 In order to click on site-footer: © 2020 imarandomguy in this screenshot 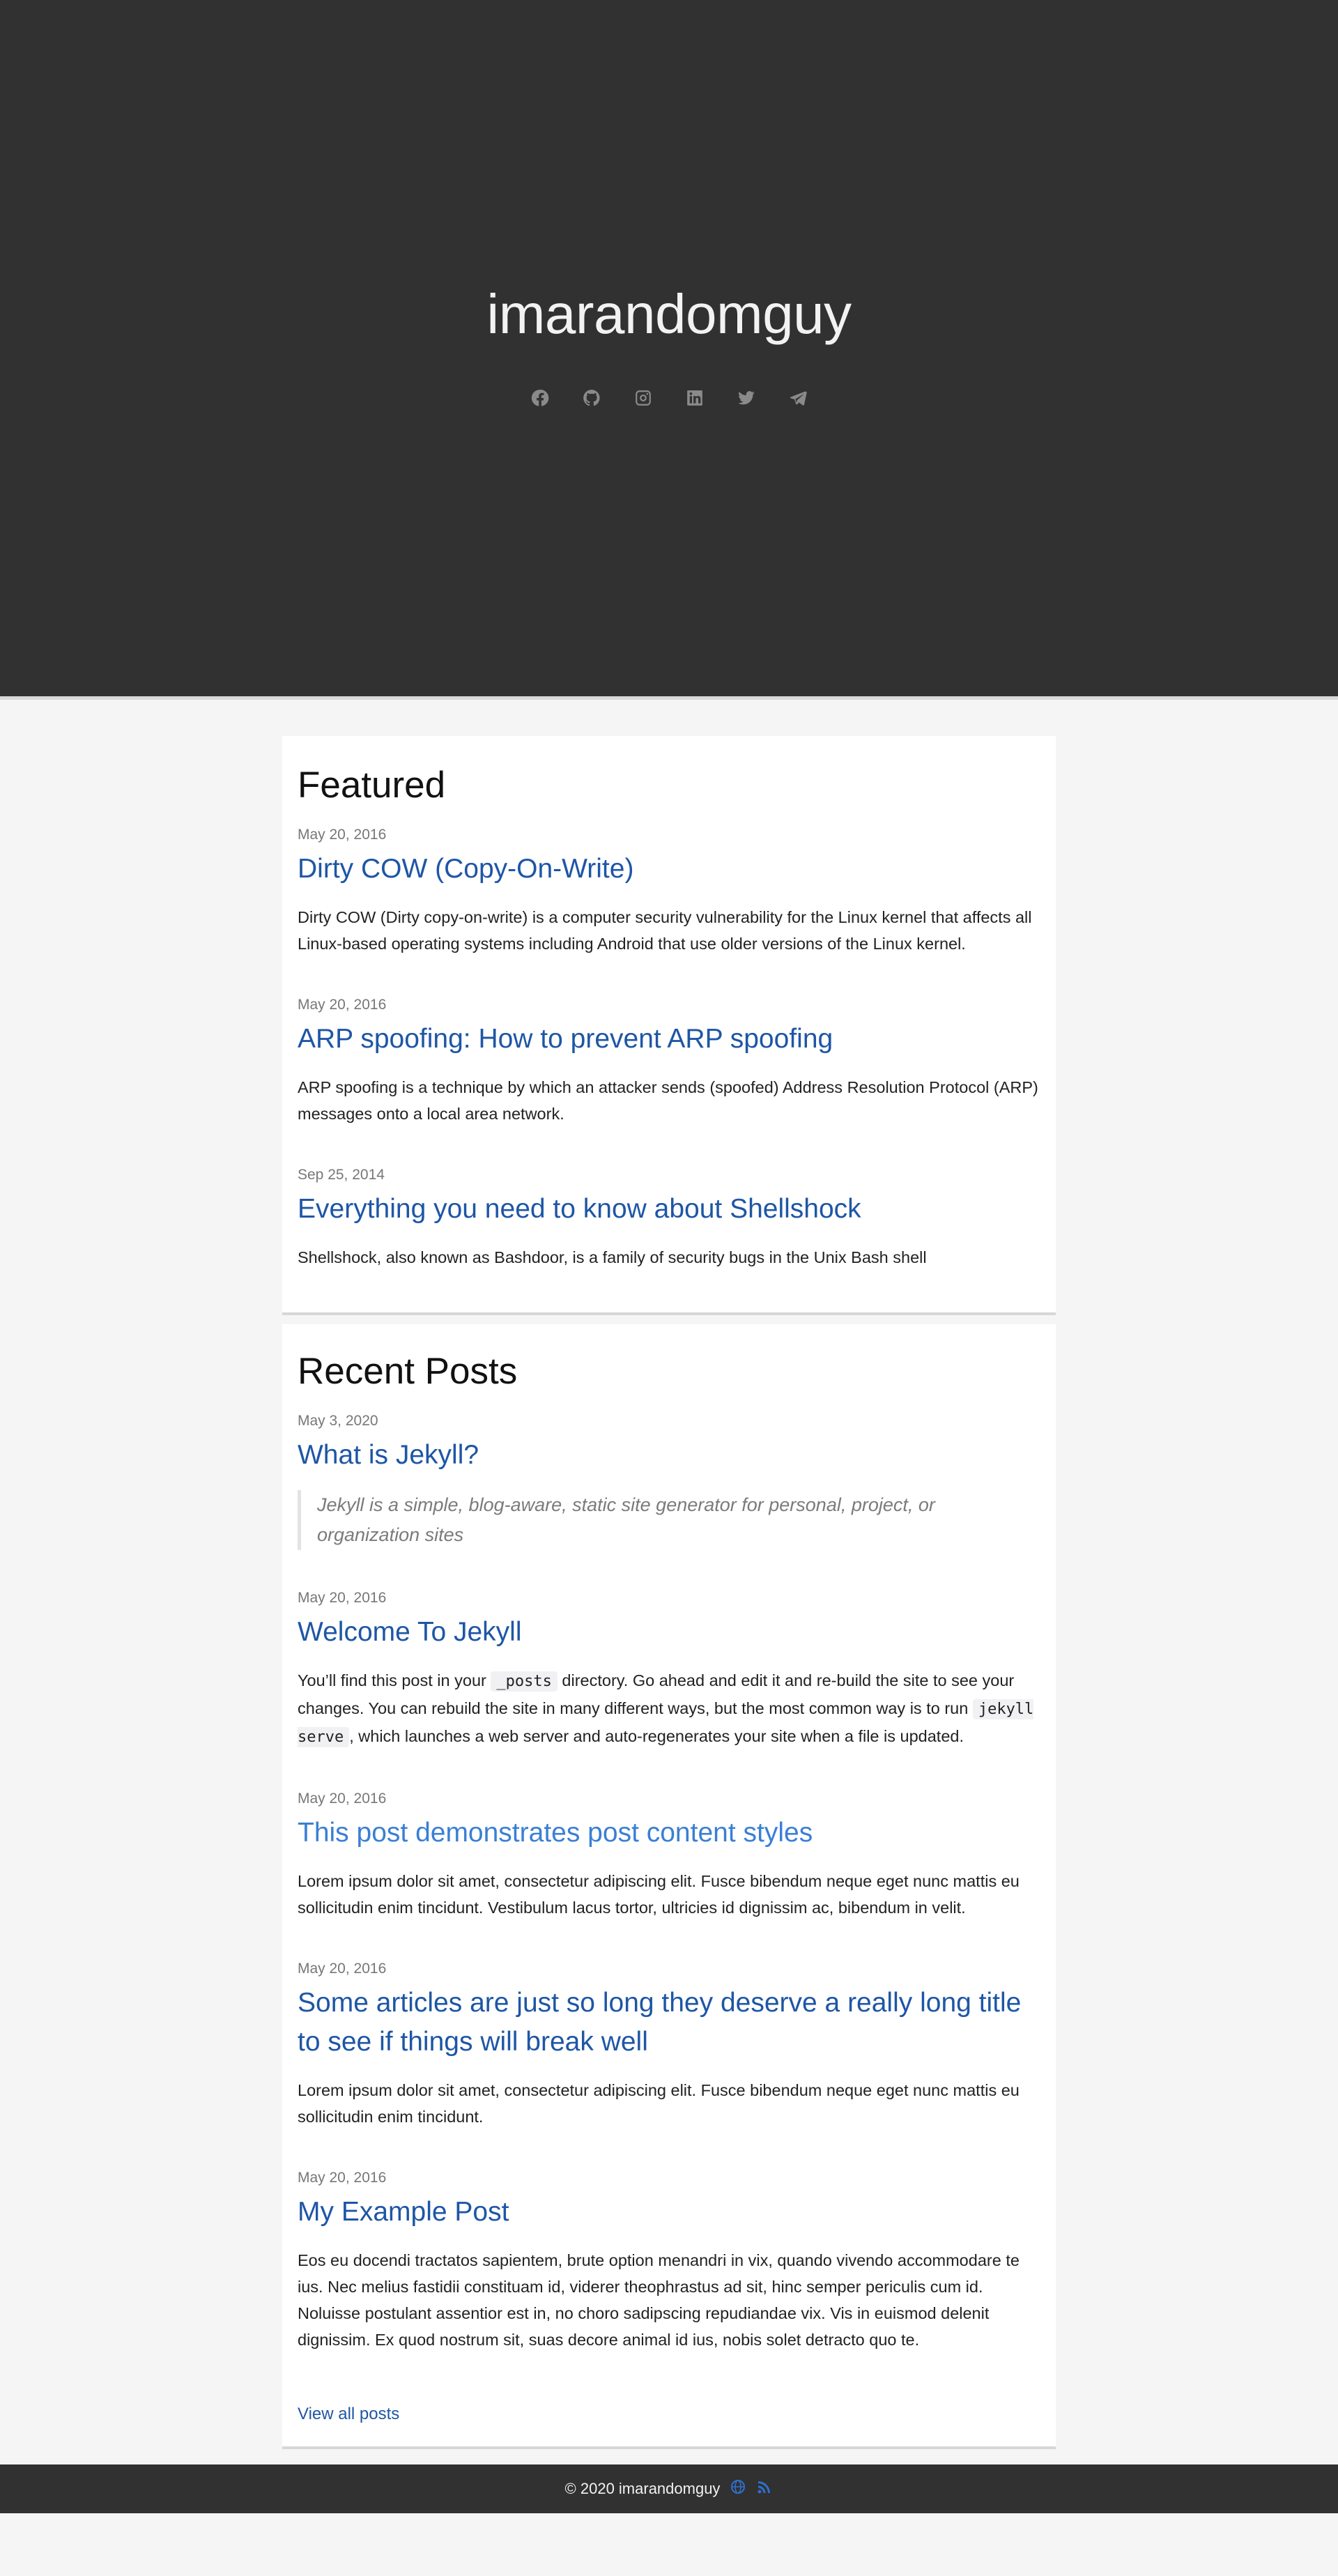, I will do `click(669, 2488)`.